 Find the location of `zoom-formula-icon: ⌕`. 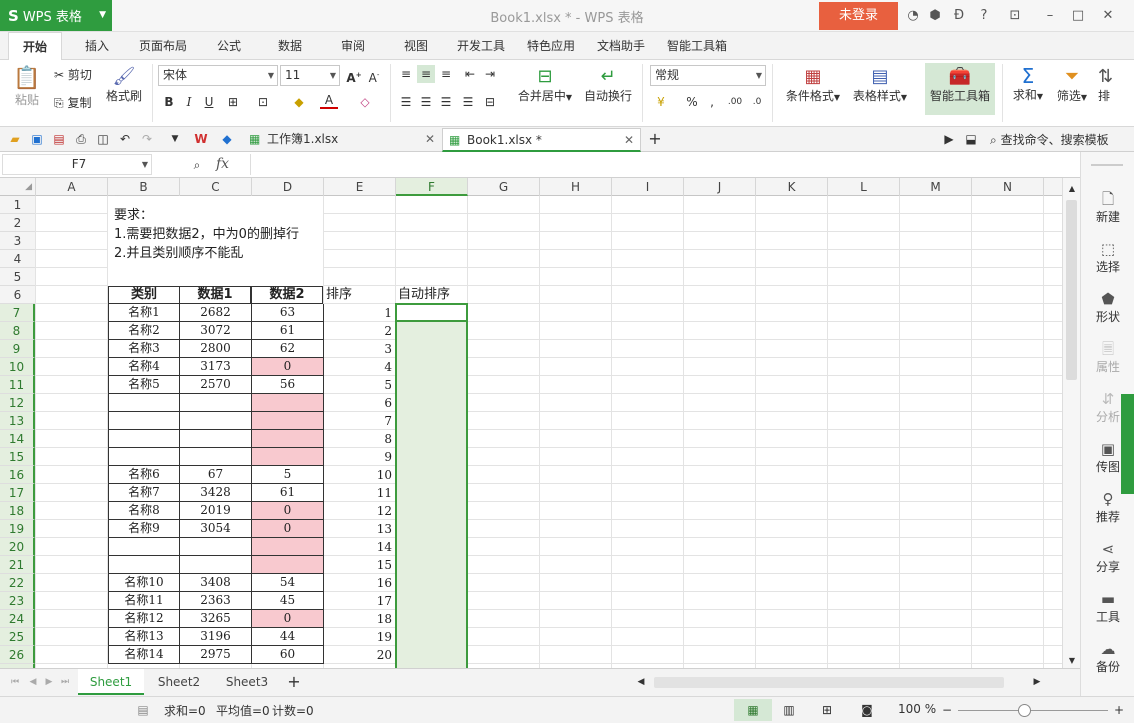

zoom-formula-icon: ⌕ is located at coordinates (197, 165).